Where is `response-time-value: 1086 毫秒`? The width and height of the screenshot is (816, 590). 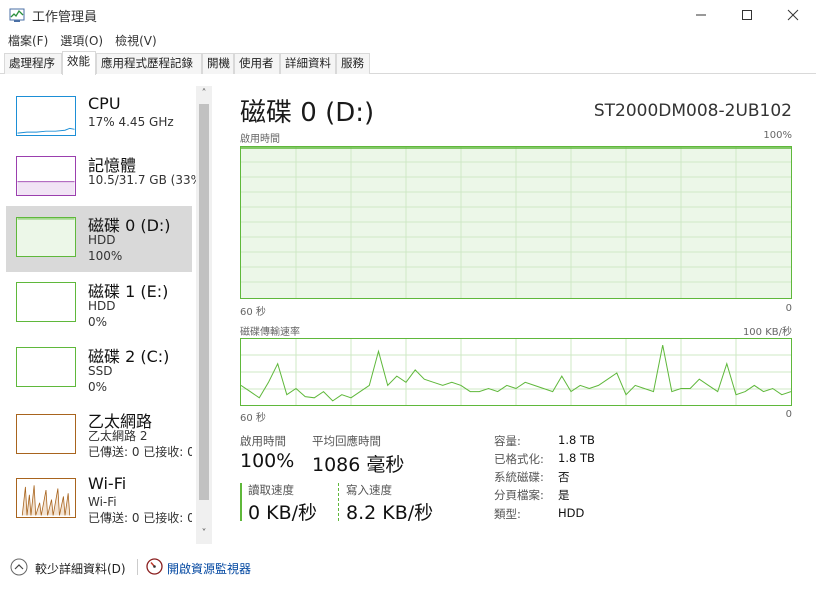
response-time-value: 1086 毫秒 is located at coordinates (358, 465).